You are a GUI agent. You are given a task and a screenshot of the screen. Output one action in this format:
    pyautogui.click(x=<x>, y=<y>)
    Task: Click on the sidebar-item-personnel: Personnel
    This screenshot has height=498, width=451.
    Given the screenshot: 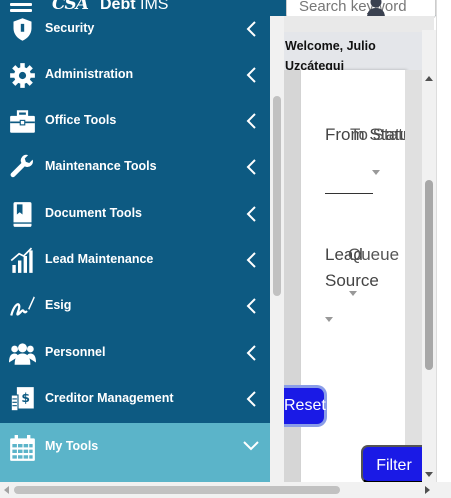 What is the action you would take?
    pyautogui.click(x=135, y=353)
    